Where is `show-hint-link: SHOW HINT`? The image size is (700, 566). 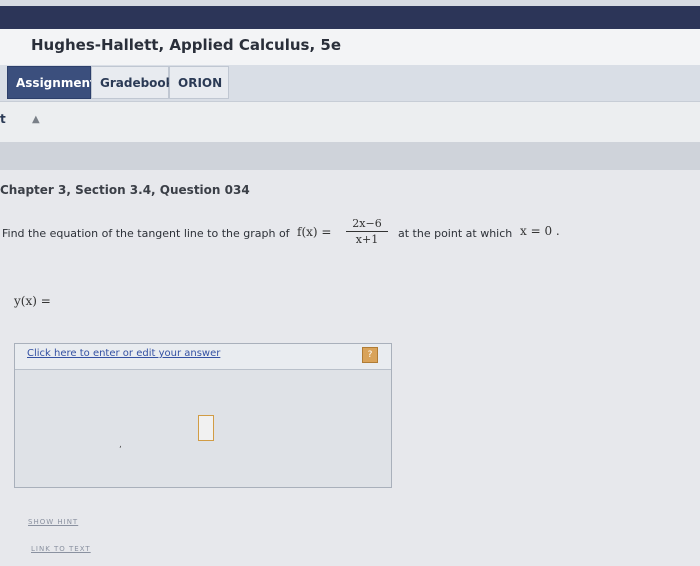
show-hint-link: SHOW HINT is located at coordinates (53, 522).